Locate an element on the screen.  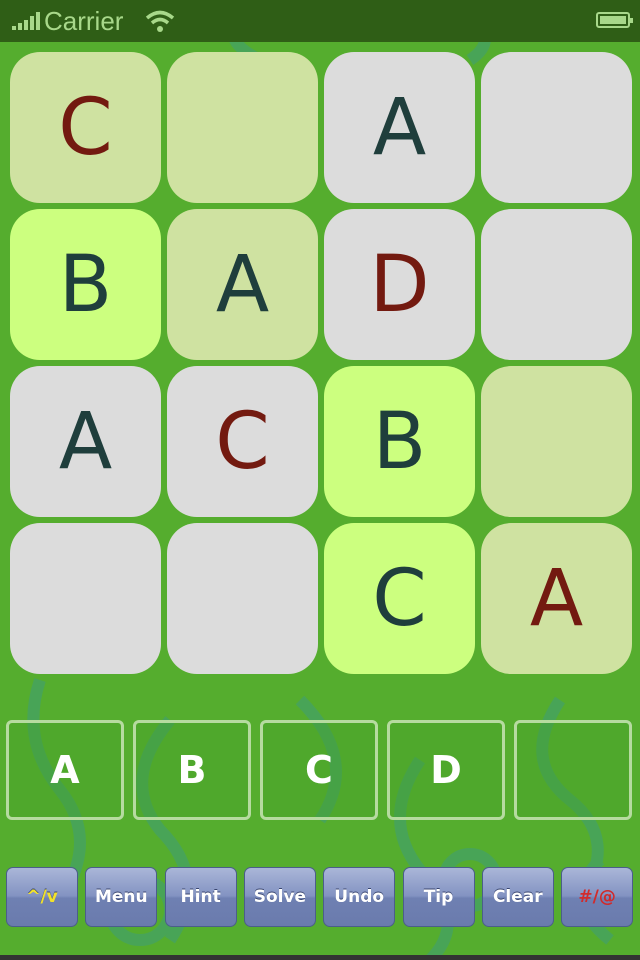
carrier-label: Carrier is located at coordinates (84, 20).